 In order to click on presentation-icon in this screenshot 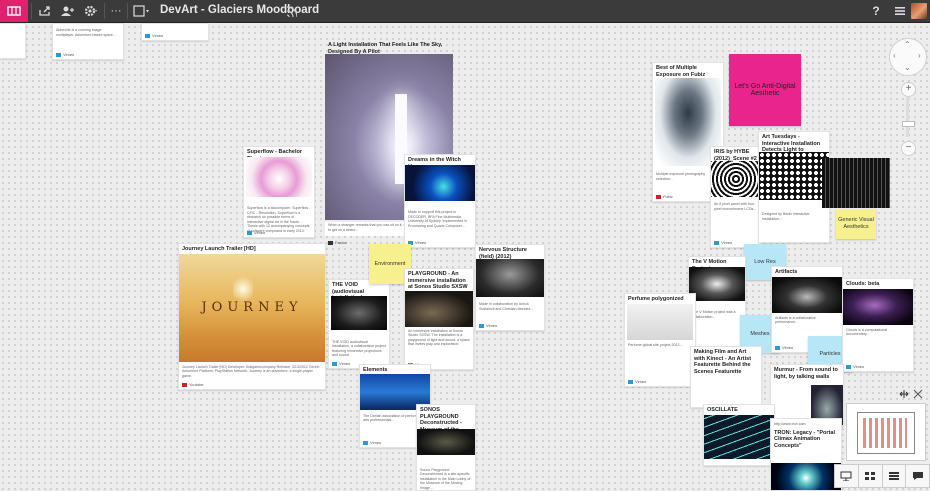, I will do `click(846, 476)`.